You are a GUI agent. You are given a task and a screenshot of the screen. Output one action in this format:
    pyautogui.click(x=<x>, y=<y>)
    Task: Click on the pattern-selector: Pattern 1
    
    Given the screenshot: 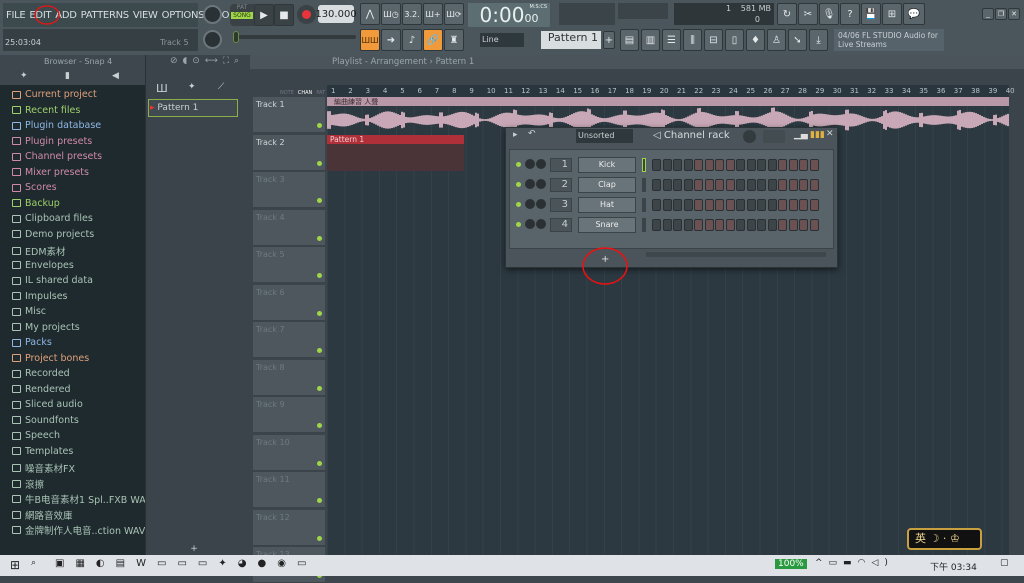 What is the action you would take?
    pyautogui.click(x=571, y=40)
    